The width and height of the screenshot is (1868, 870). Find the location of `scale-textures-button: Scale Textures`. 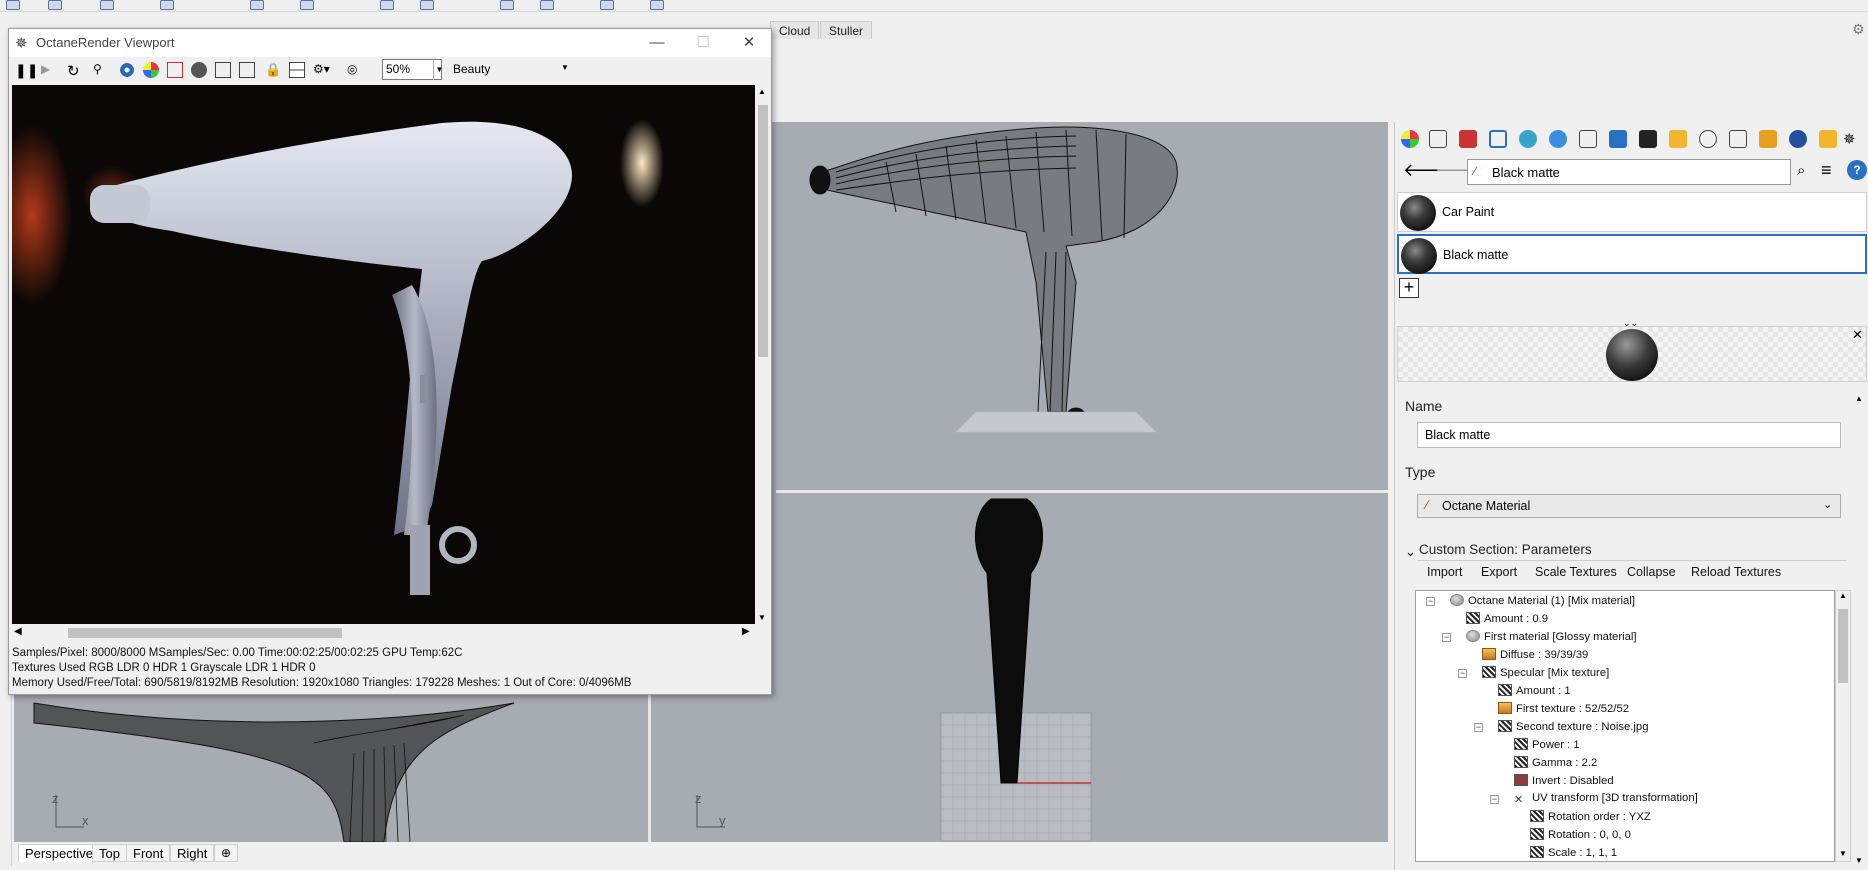

scale-textures-button: Scale Textures is located at coordinates (1576, 572).